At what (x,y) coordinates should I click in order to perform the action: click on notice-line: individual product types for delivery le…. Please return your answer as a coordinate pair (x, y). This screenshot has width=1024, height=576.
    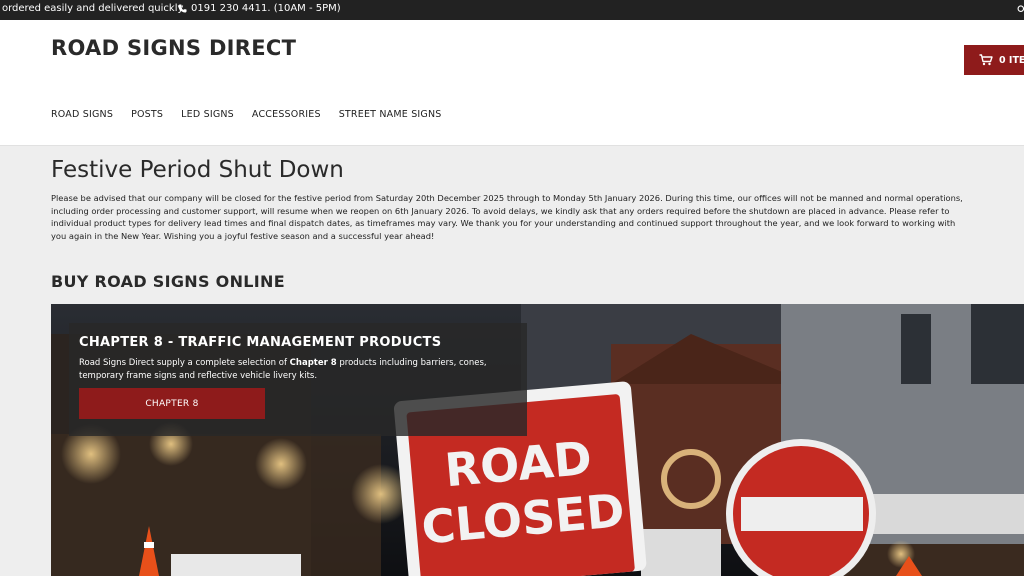
    Looking at the image, I should click on (503, 223).